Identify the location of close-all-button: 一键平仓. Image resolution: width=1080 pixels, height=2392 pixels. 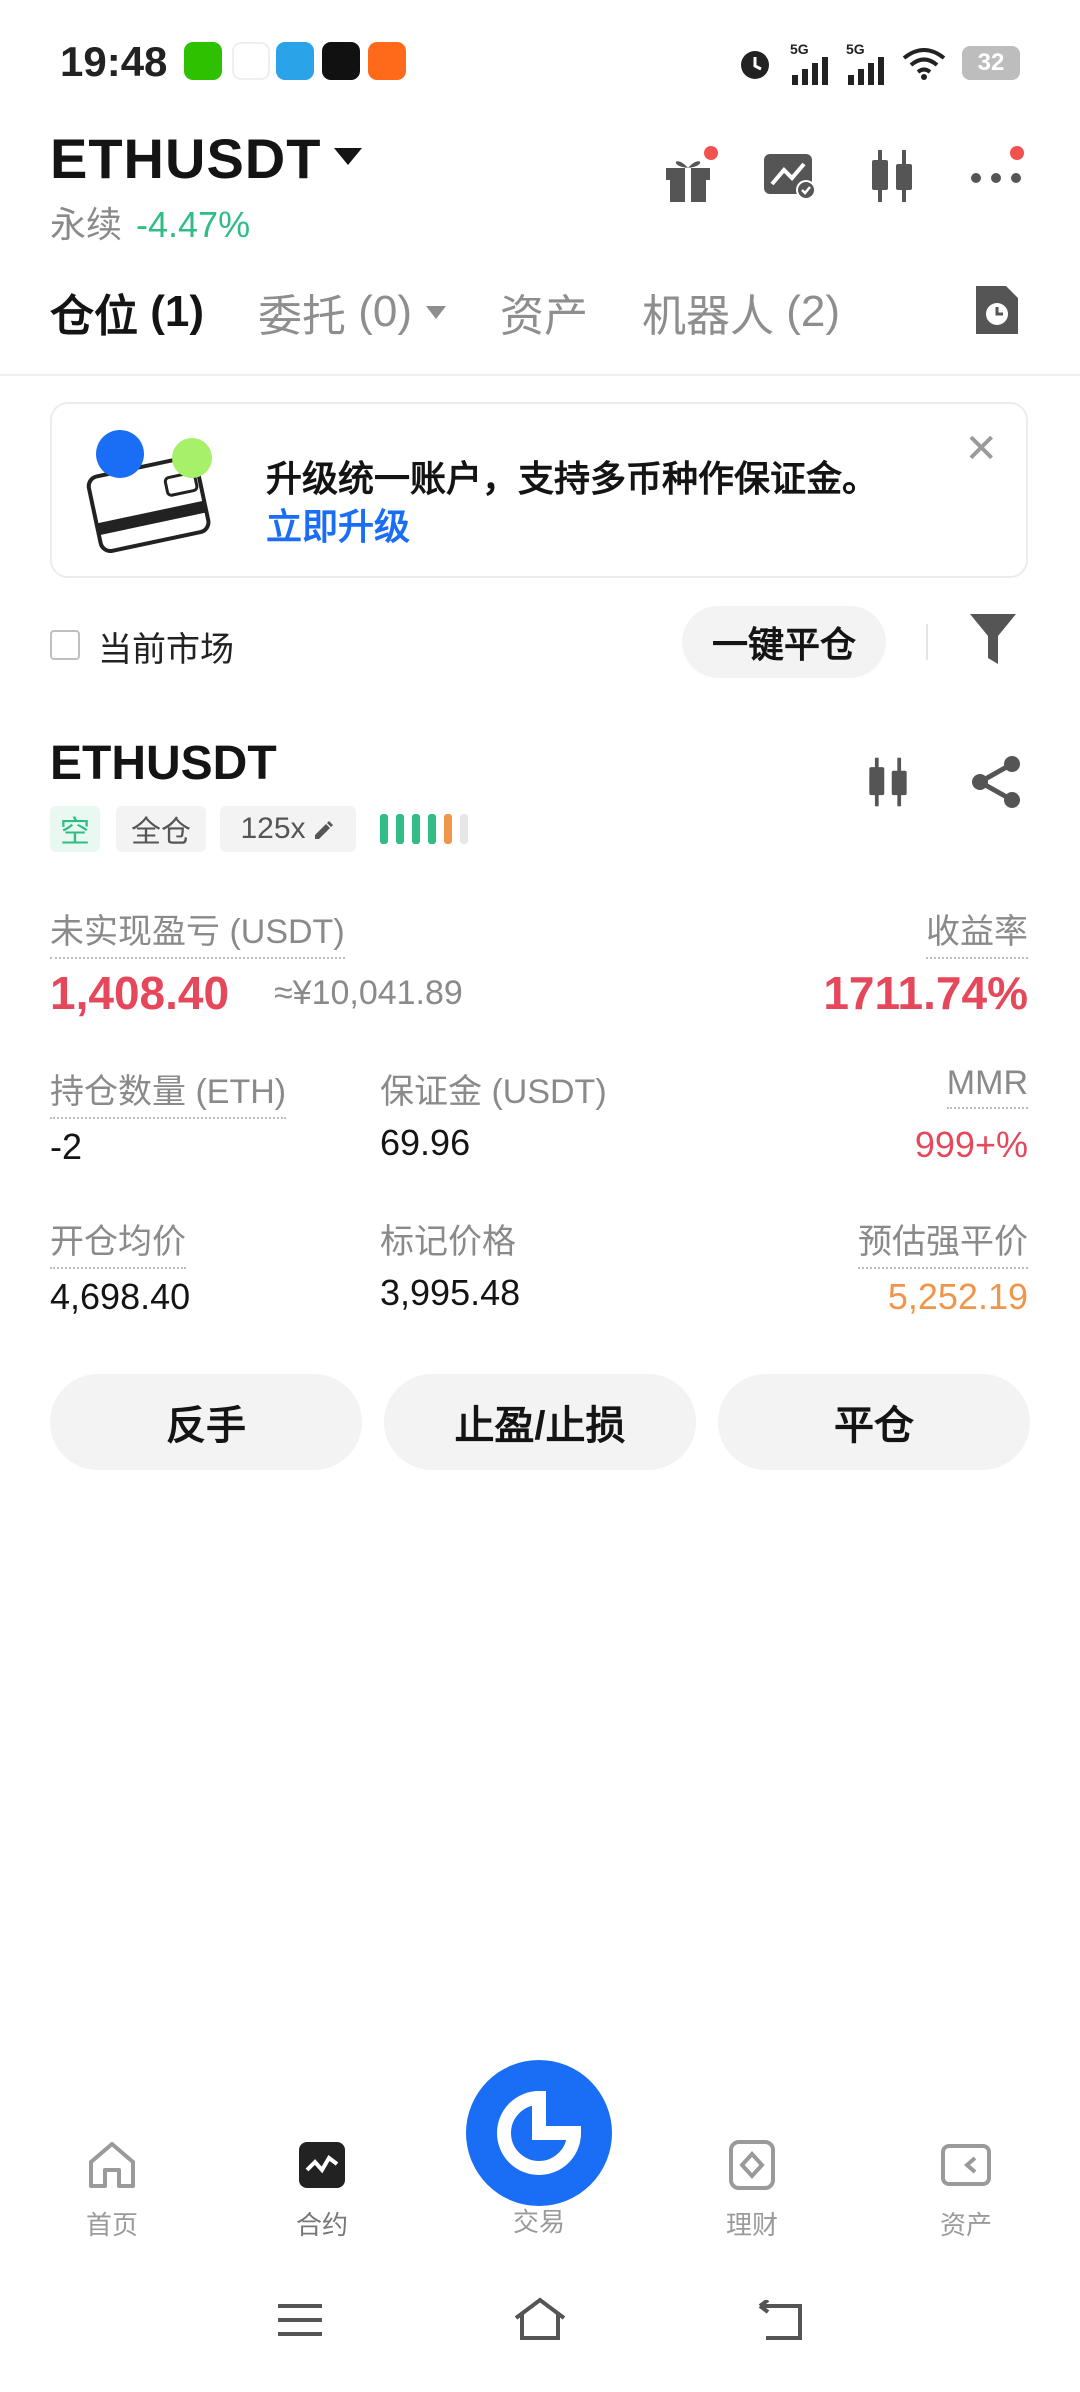
(784, 642).